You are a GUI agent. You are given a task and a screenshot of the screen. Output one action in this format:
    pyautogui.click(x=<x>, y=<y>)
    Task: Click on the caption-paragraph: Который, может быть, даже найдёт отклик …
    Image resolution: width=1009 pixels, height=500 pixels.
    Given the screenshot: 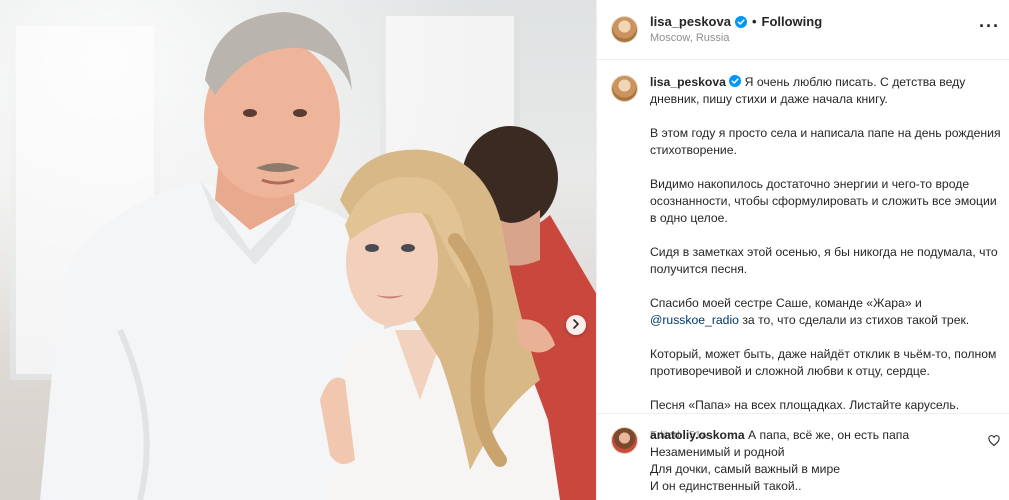 What is the action you would take?
    pyautogui.click(x=823, y=362)
    